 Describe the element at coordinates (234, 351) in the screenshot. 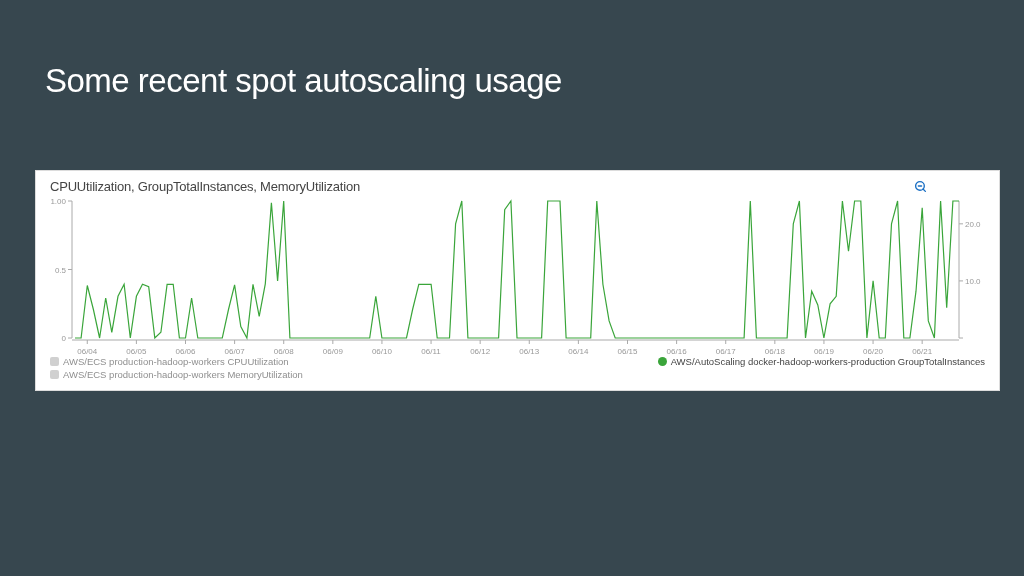

I see `axis-label: 06/07` at that location.